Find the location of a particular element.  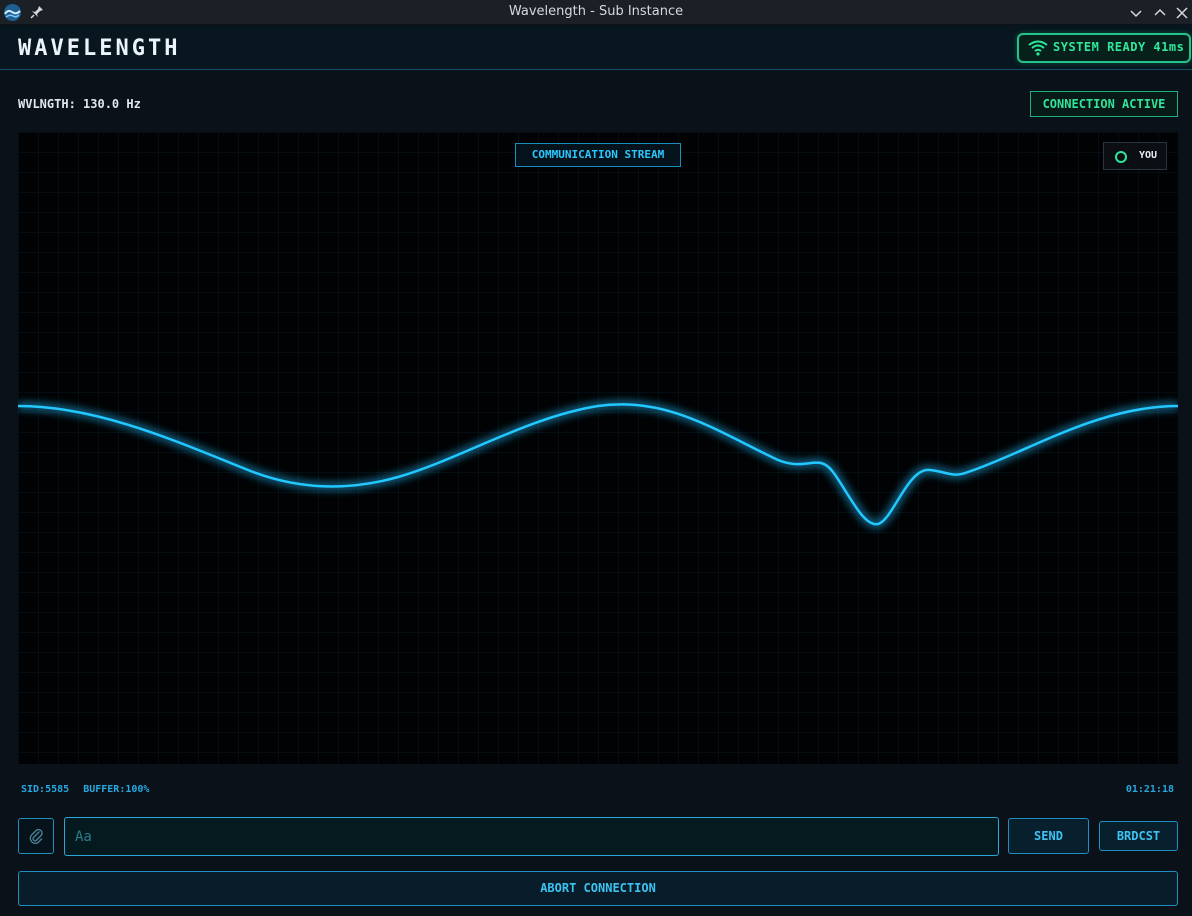

wifi-icon is located at coordinates (1038, 48).